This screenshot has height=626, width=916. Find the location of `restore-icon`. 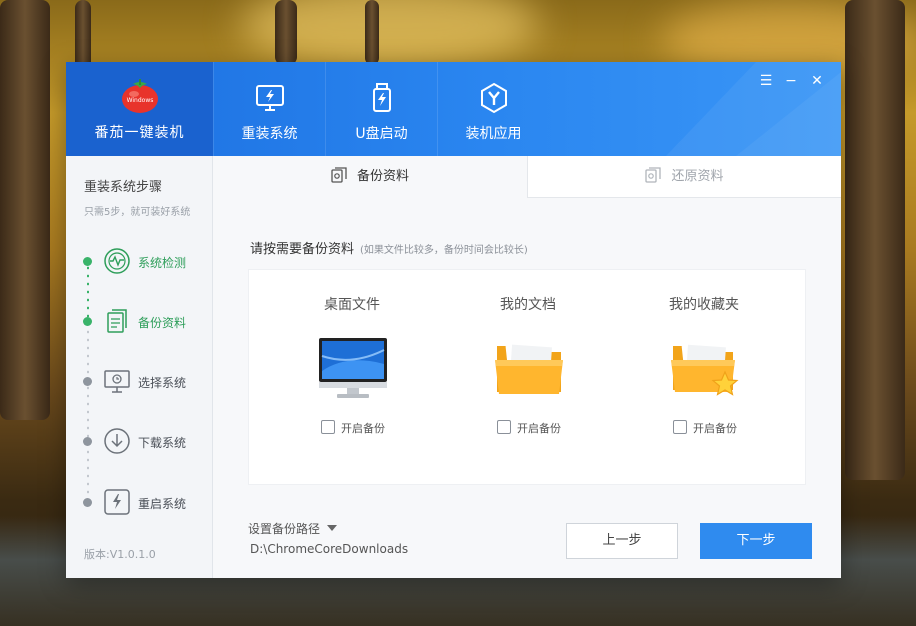

restore-icon is located at coordinates (653, 175).